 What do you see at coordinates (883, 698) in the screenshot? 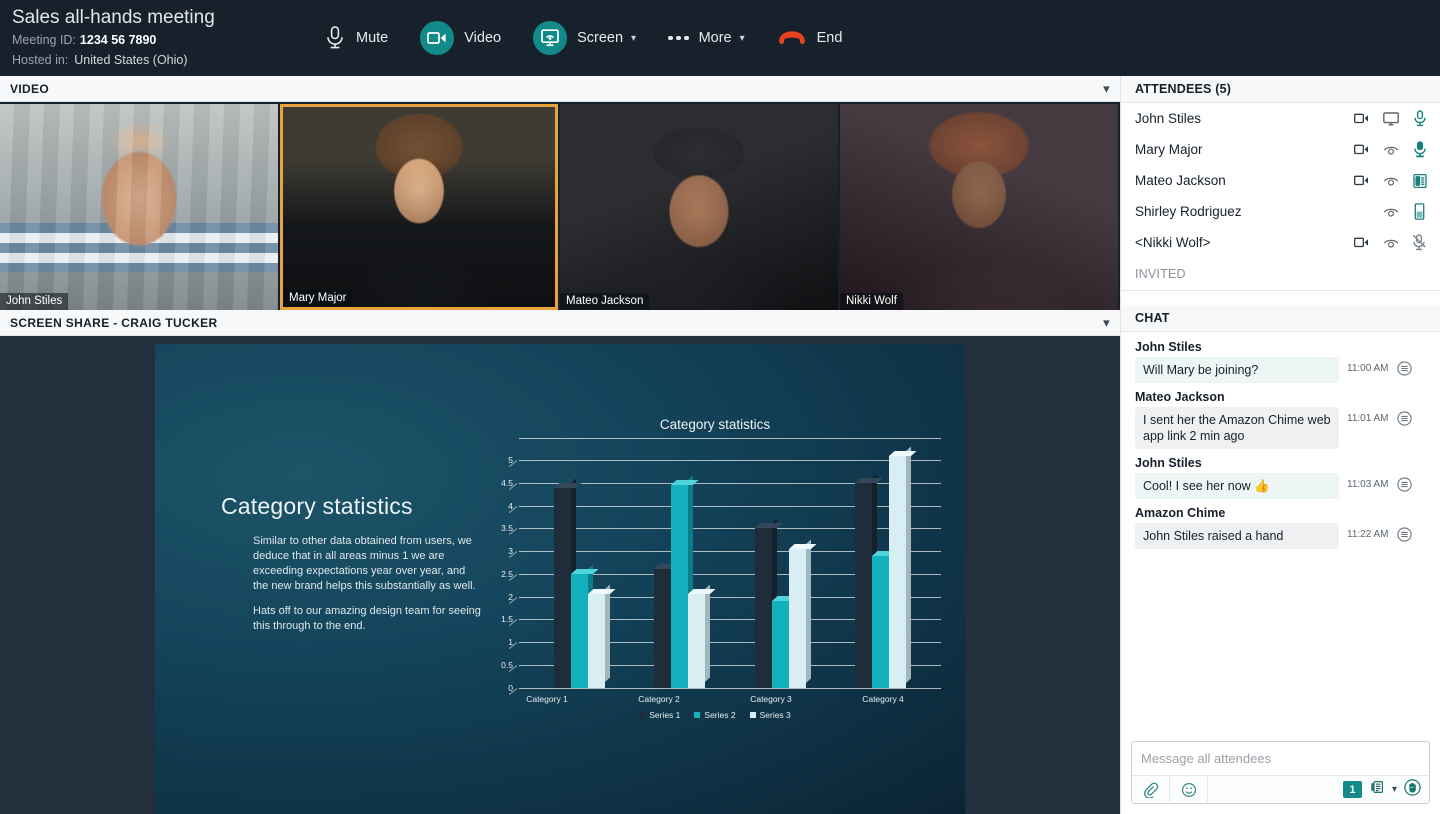
I see `chart-category-label: Category 4` at bounding box center [883, 698].